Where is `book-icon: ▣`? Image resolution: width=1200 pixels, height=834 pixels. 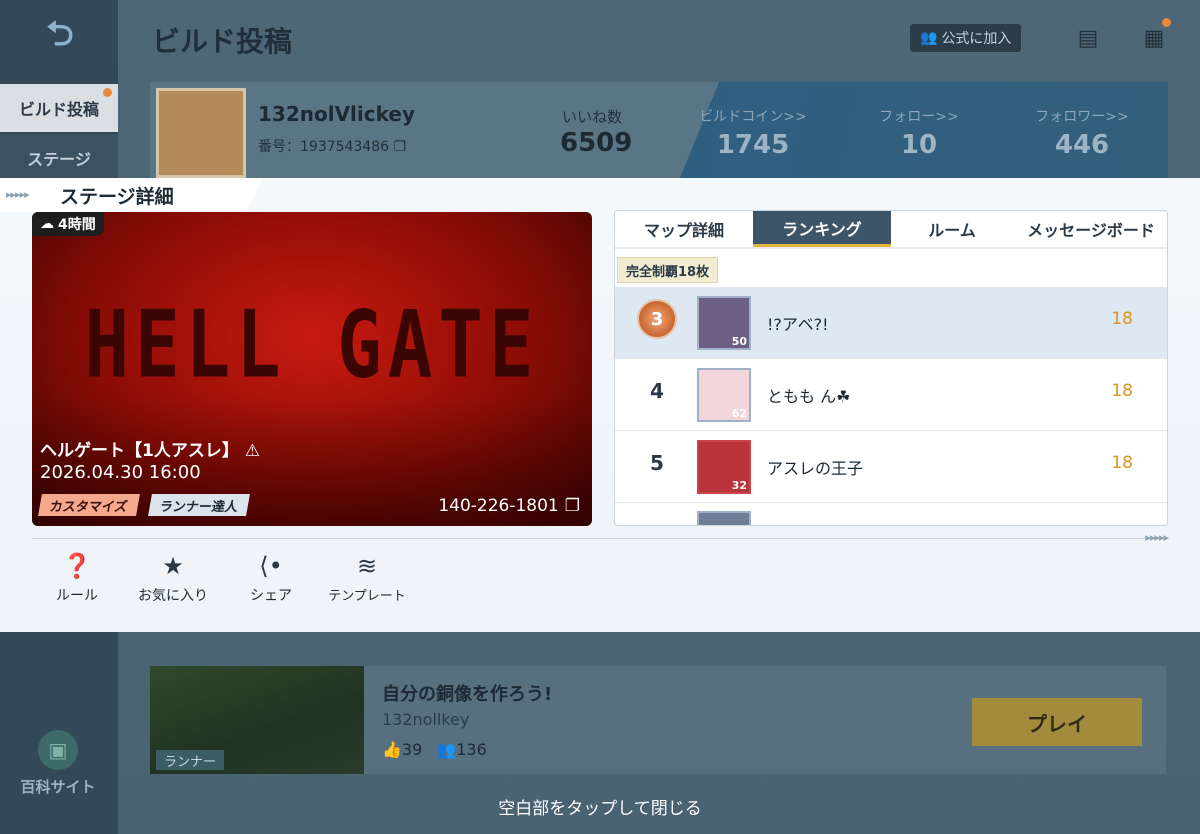
book-icon: ▣ is located at coordinates (58, 750).